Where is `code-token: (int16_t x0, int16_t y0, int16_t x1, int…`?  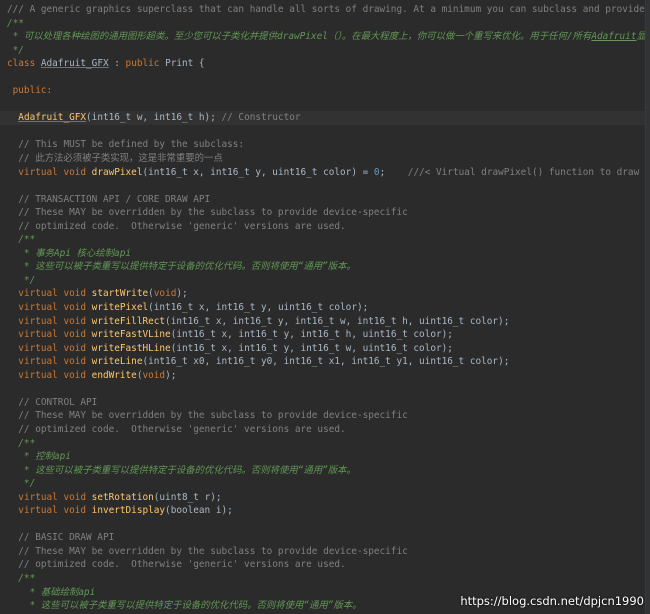
code-token: (int16_t x0, int16_t y0, int16_t x1, int… is located at coordinates (326, 362).